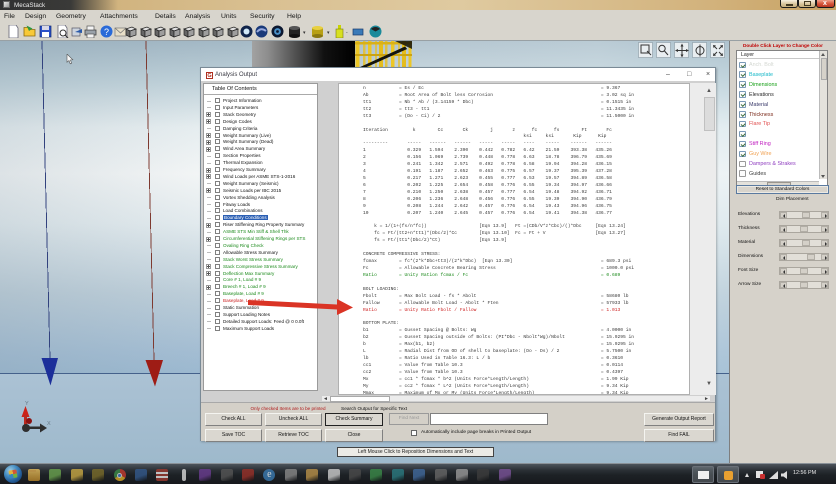 This screenshot has height=484, width=836. I want to click on svg-text: Y, so click(27, 404).